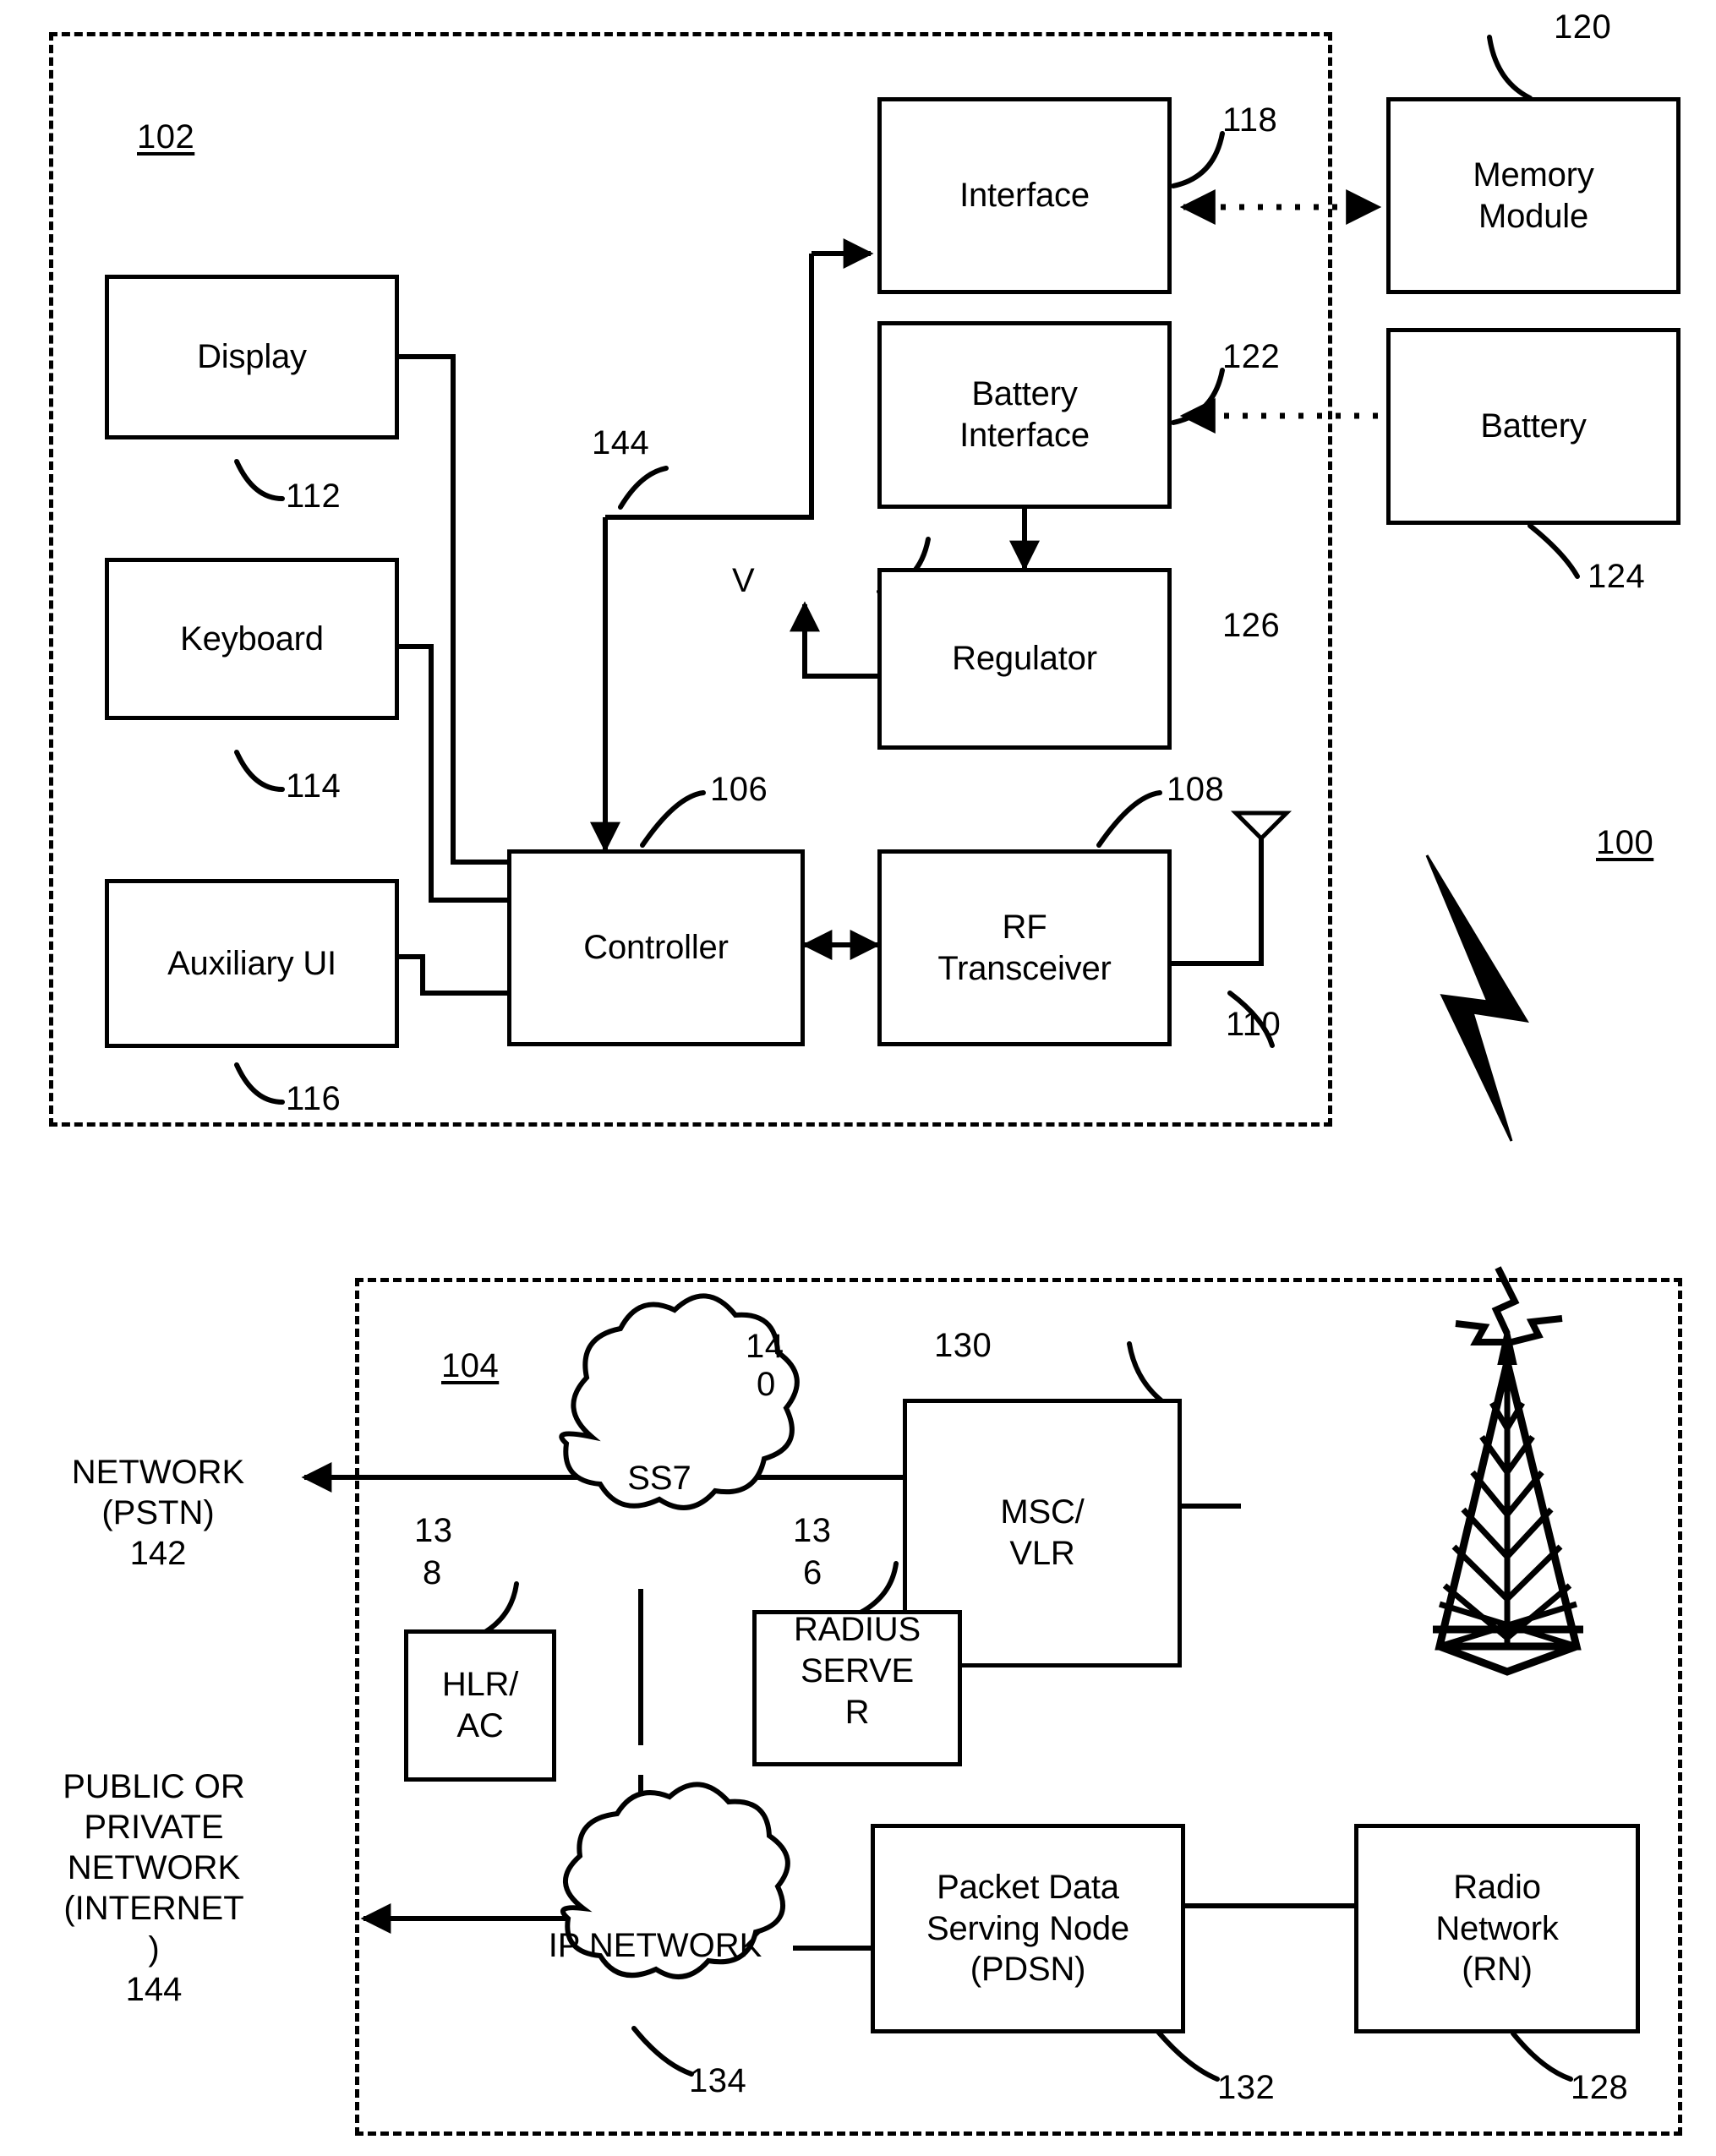 This screenshot has width=1716, height=2156. I want to click on numeral-120: 120, so click(1583, 27).